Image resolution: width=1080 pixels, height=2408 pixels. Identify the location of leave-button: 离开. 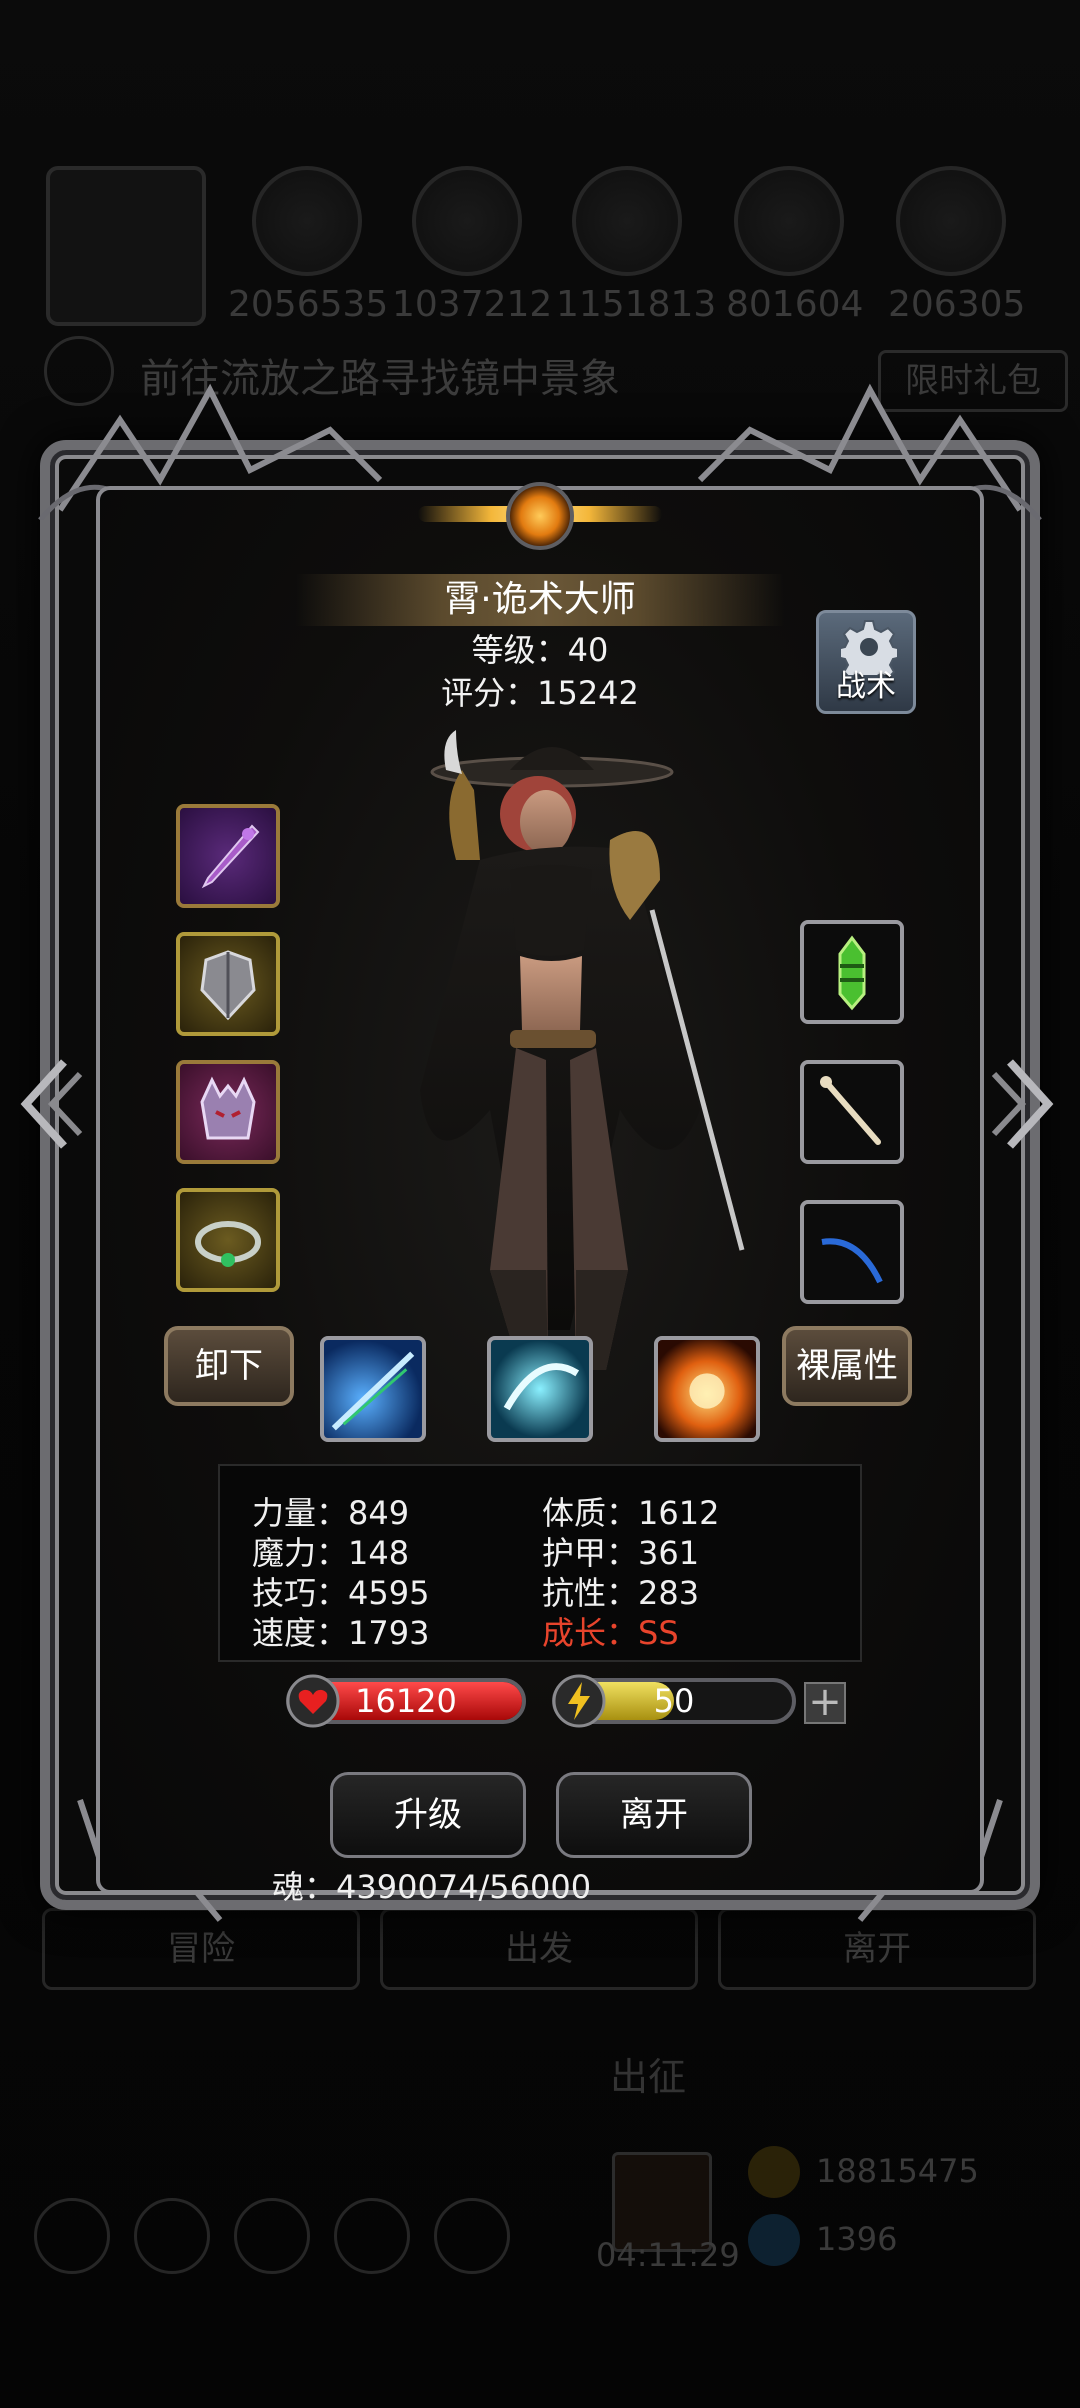
(654, 1815).